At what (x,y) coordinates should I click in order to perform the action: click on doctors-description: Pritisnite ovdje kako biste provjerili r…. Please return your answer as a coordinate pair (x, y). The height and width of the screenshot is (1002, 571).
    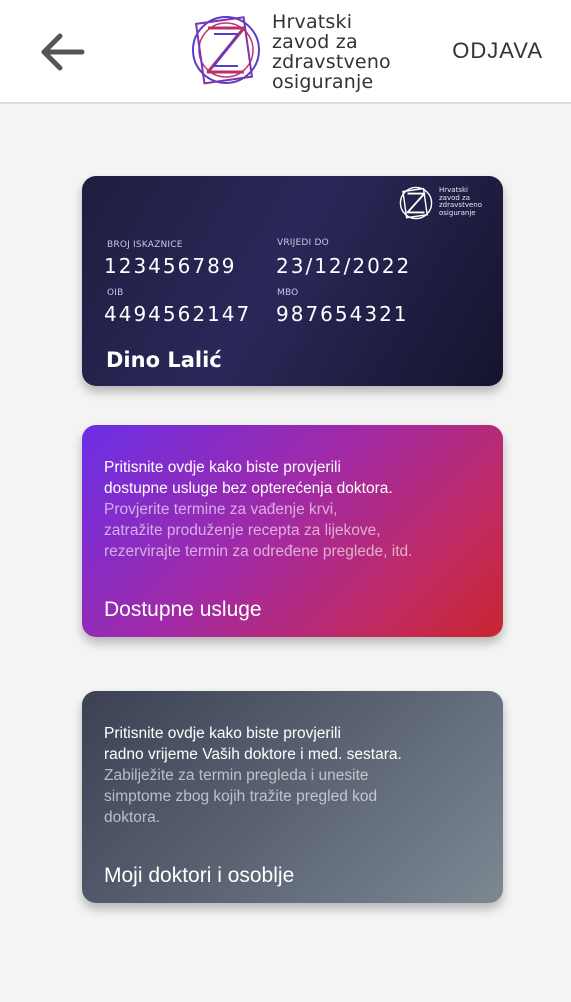
    Looking at the image, I should click on (301, 775).